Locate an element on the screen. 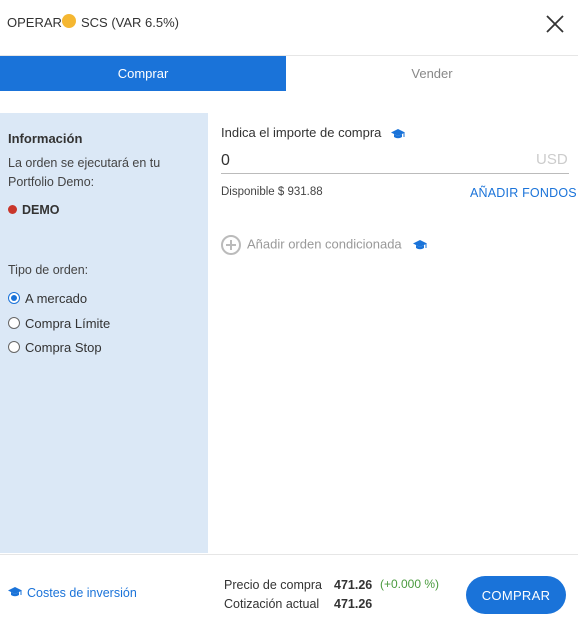  radio-market is located at coordinates (14, 298).